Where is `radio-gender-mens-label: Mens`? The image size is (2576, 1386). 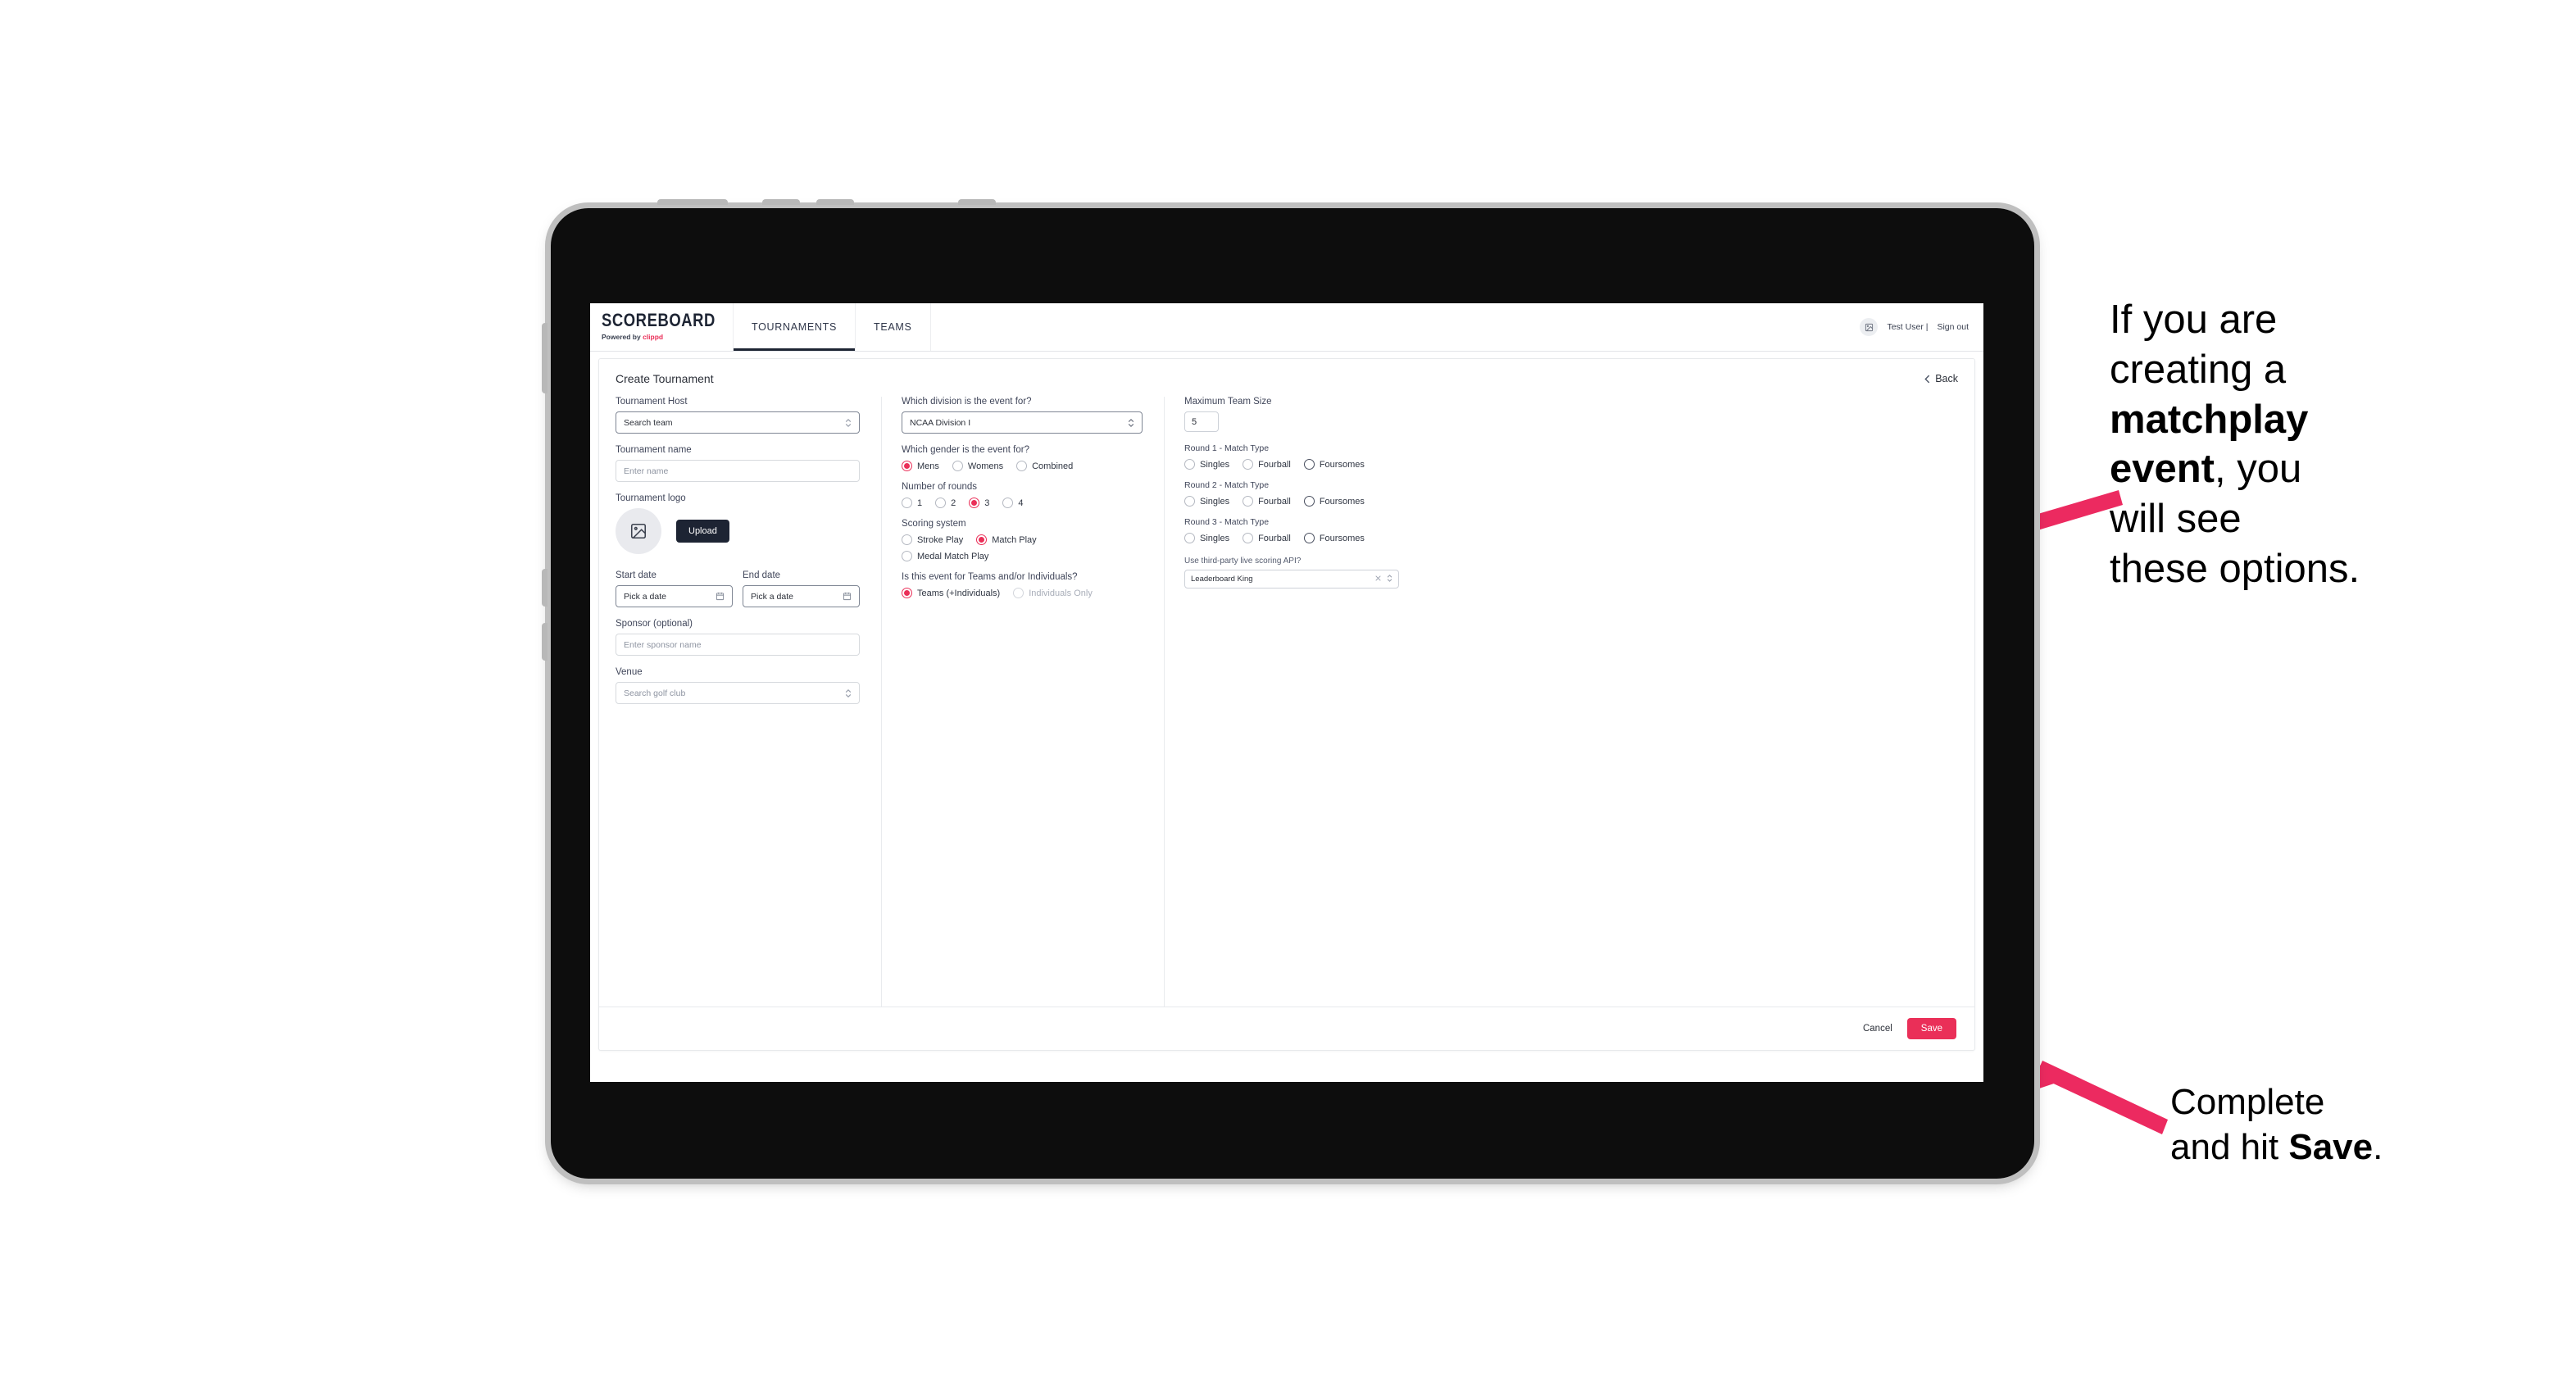 radio-gender-mens-label: Mens is located at coordinates (928, 466).